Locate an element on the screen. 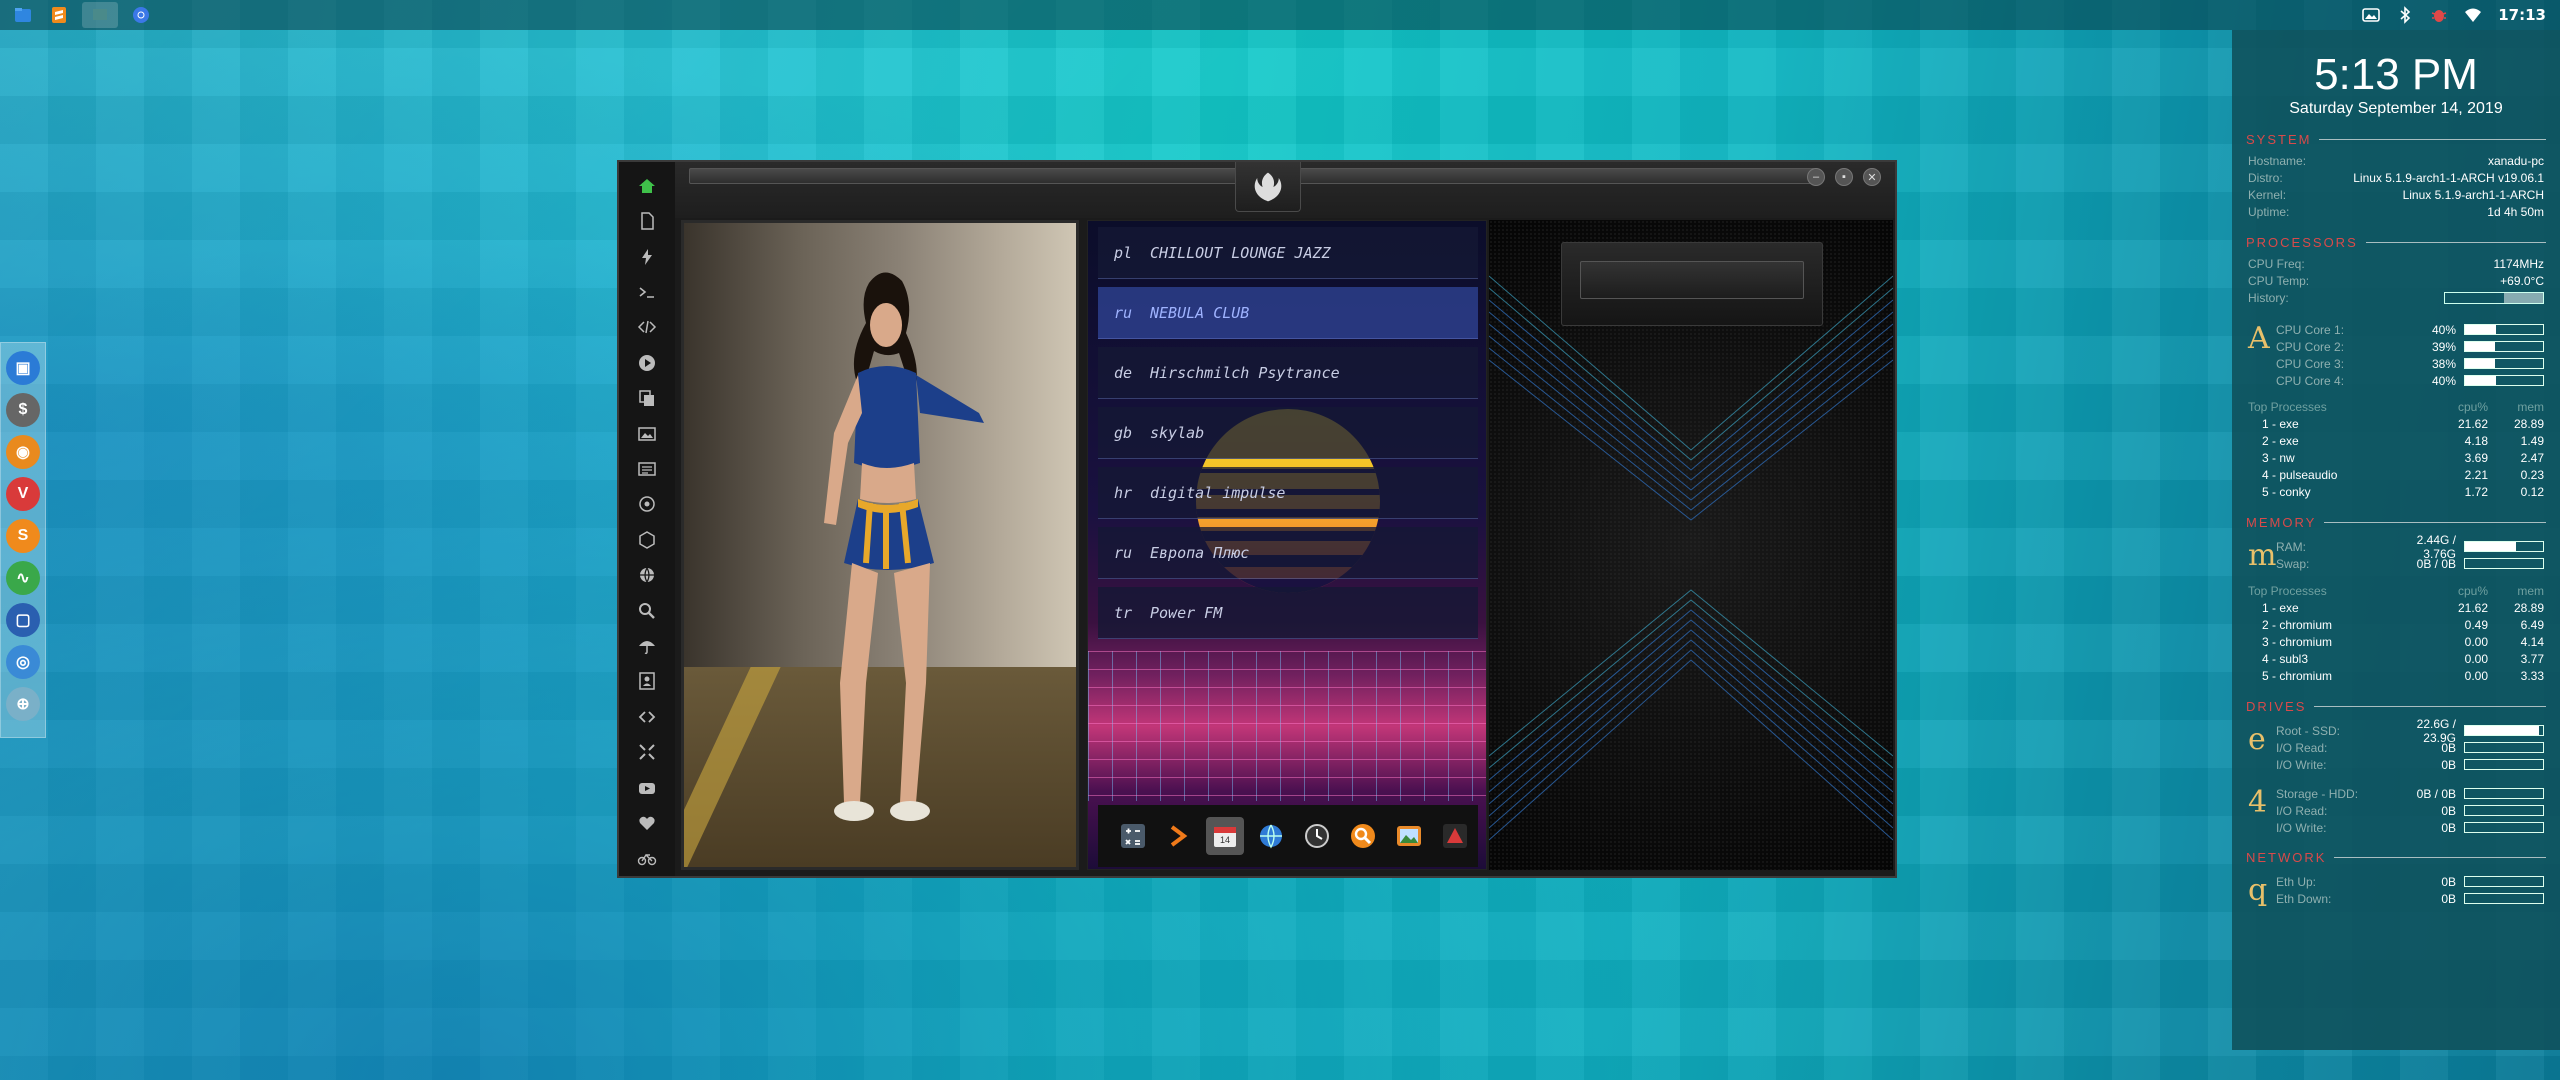 The width and height of the screenshot is (2560, 1080). hexagon-icon is located at coordinates (647, 539).